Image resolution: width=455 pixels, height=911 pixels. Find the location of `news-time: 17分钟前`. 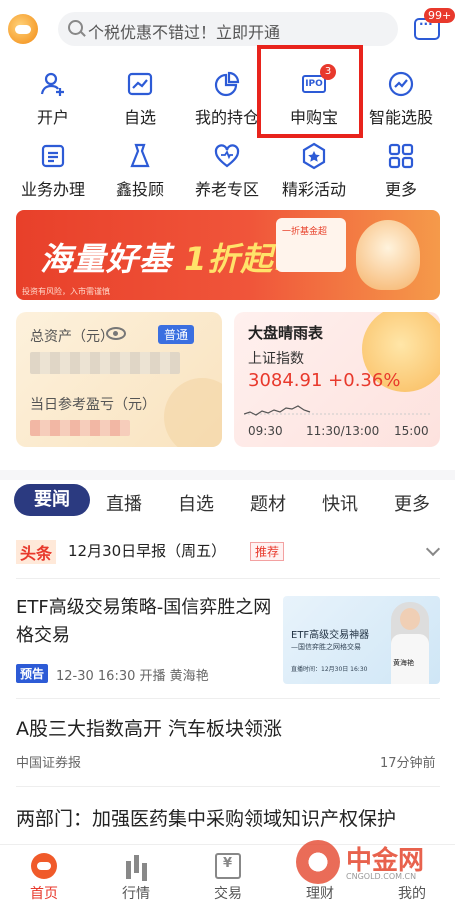

news-time: 17分钟前 is located at coordinates (408, 763).